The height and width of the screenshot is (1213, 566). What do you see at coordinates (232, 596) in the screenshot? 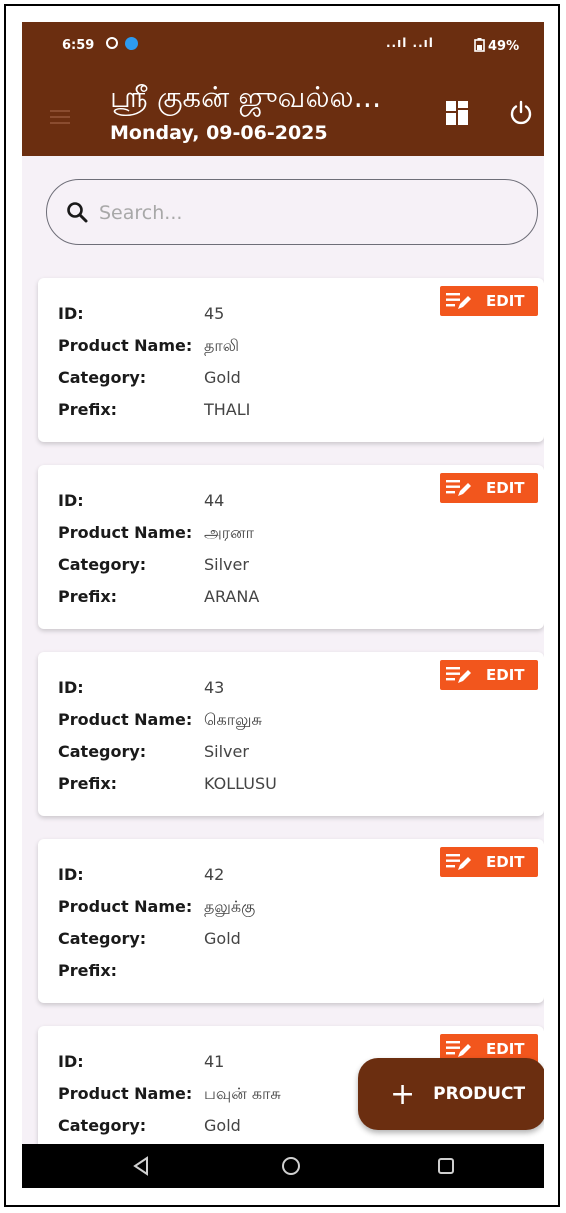
I see `prefix-value: ARANA` at bounding box center [232, 596].